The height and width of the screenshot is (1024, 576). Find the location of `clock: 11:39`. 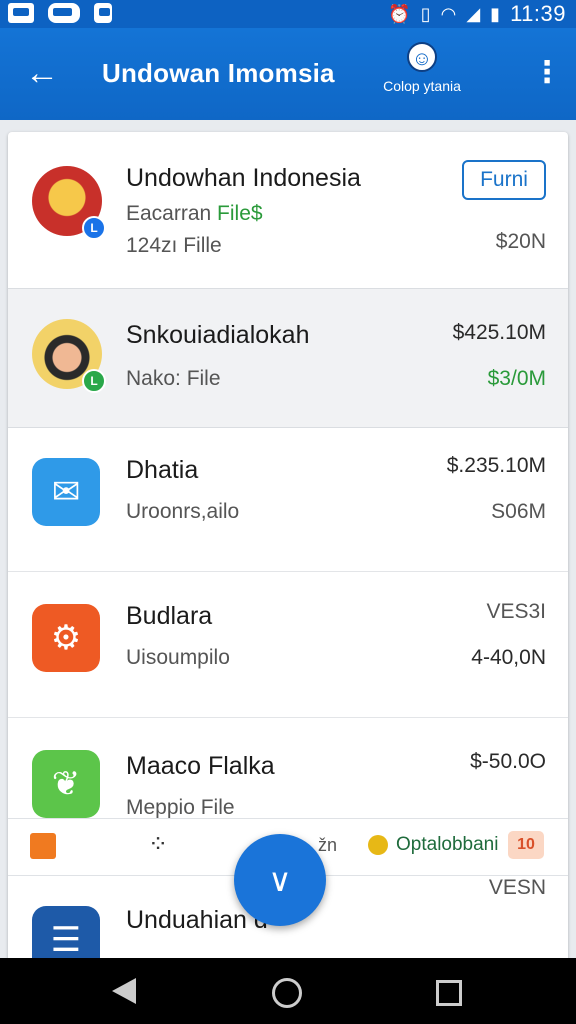

clock: 11:39 is located at coordinates (538, 13).